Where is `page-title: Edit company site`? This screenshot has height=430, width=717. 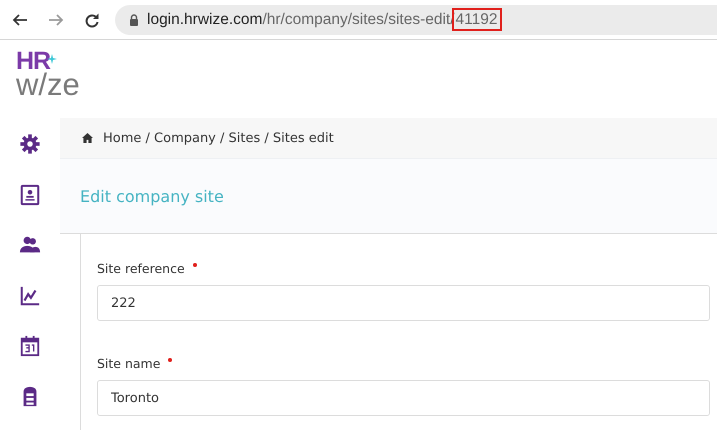
page-title: Edit company site is located at coordinates (152, 196).